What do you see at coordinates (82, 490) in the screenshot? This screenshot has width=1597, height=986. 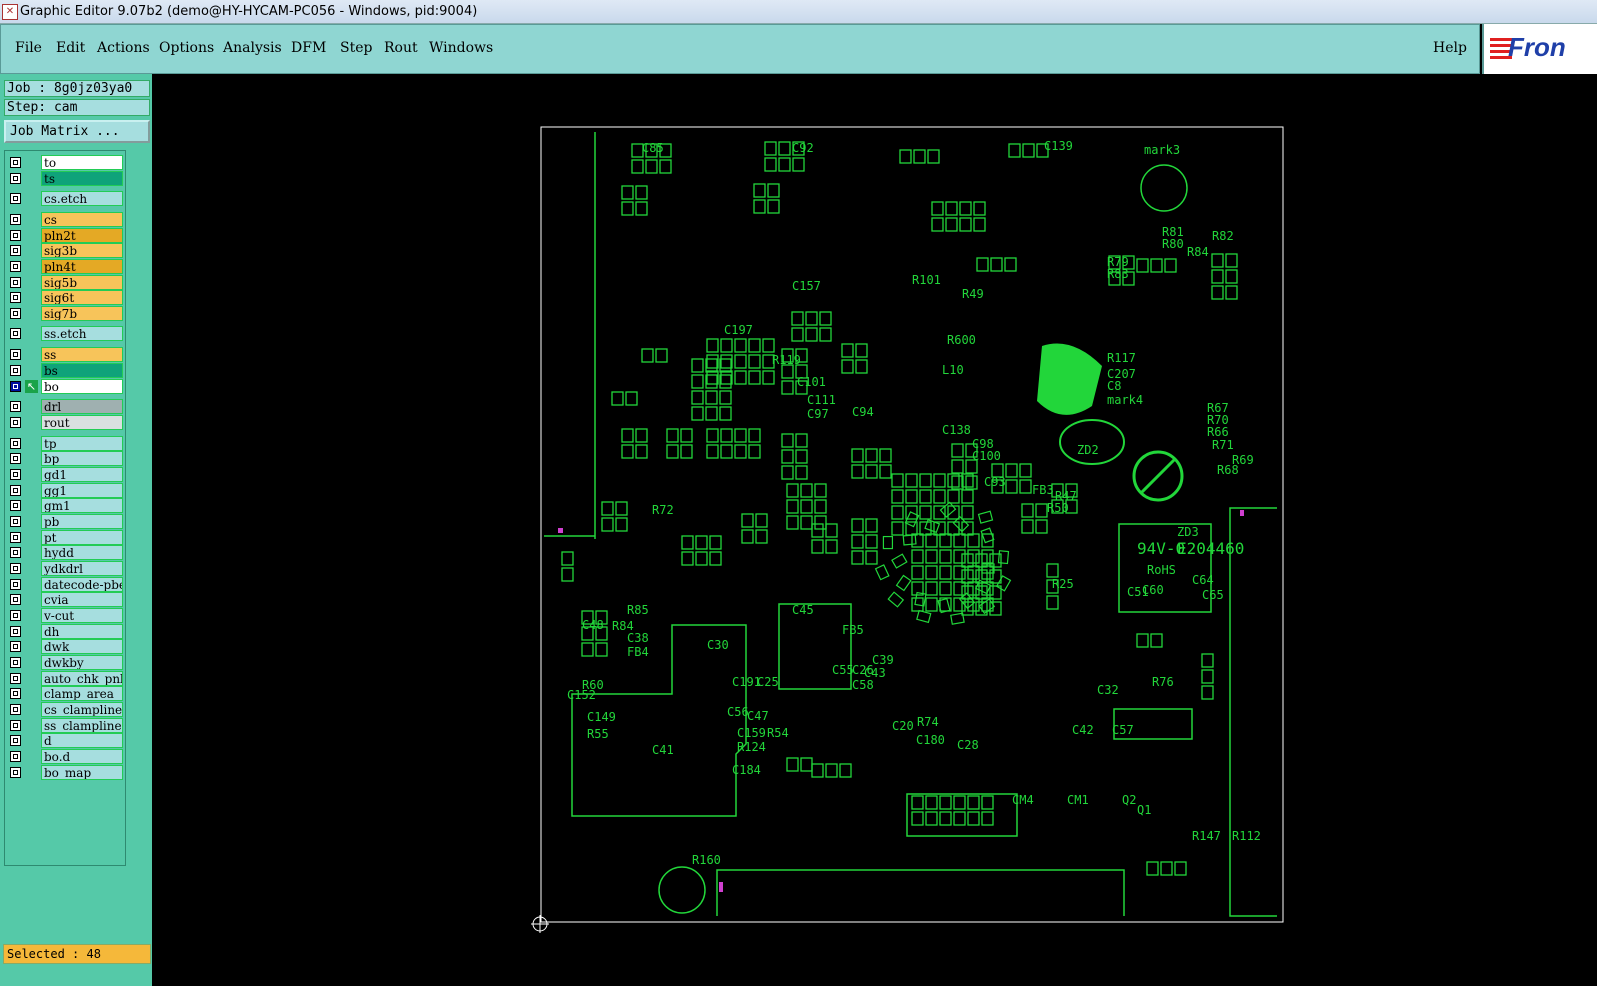 I see `layer-name: gg1` at bounding box center [82, 490].